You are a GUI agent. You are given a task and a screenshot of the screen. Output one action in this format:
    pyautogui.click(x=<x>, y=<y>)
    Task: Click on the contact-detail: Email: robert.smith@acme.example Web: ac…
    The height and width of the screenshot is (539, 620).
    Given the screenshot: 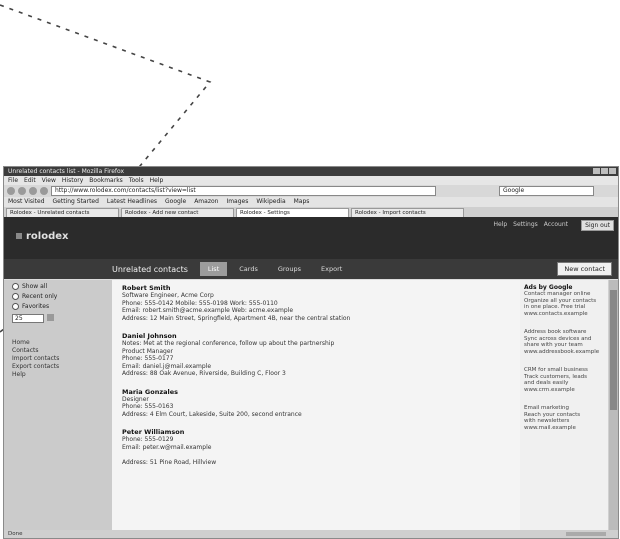 What is the action you would take?
    pyautogui.click(x=208, y=310)
    